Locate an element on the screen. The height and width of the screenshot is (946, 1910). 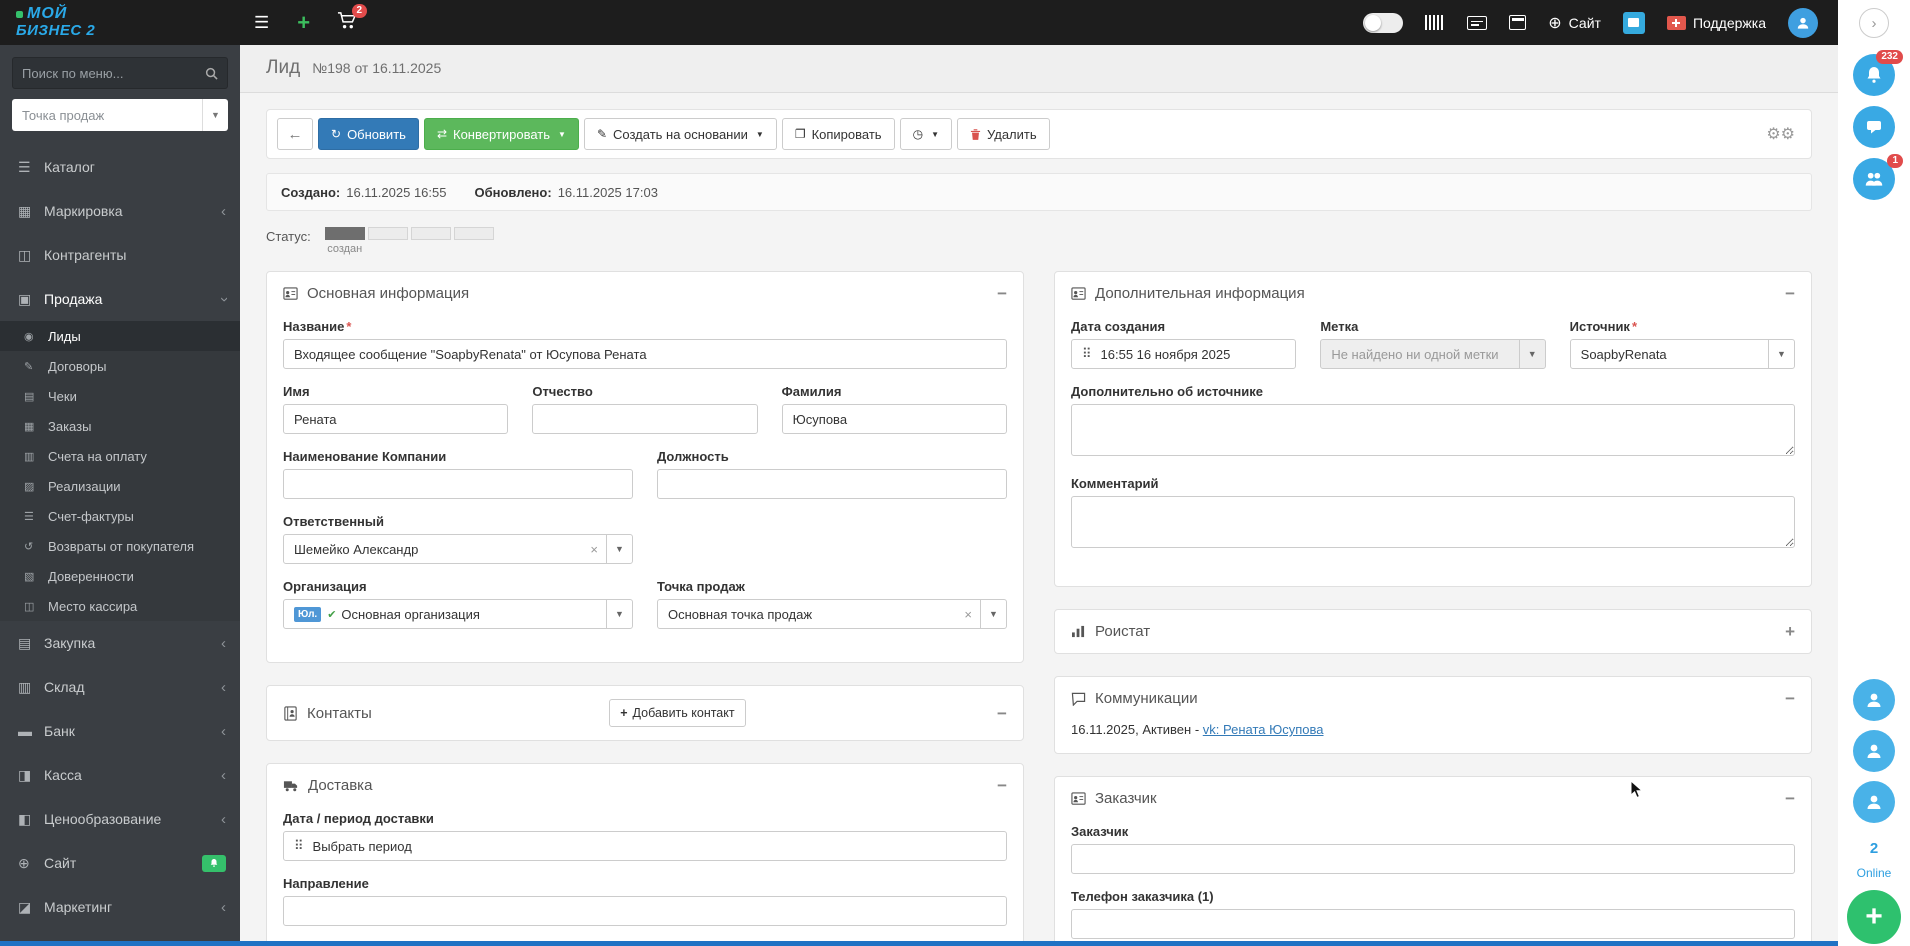
creation-date-input: ⠿ 16:55 16 ноября 2025 is located at coordinates (1184, 354).